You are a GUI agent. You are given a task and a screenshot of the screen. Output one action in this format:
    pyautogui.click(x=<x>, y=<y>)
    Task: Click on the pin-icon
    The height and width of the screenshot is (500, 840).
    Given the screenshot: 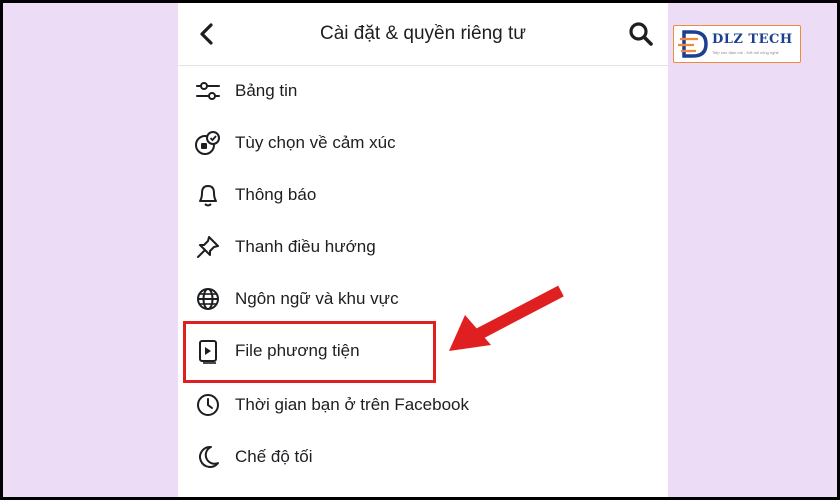 What is the action you would take?
    pyautogui.click(x=208, y=247)
    